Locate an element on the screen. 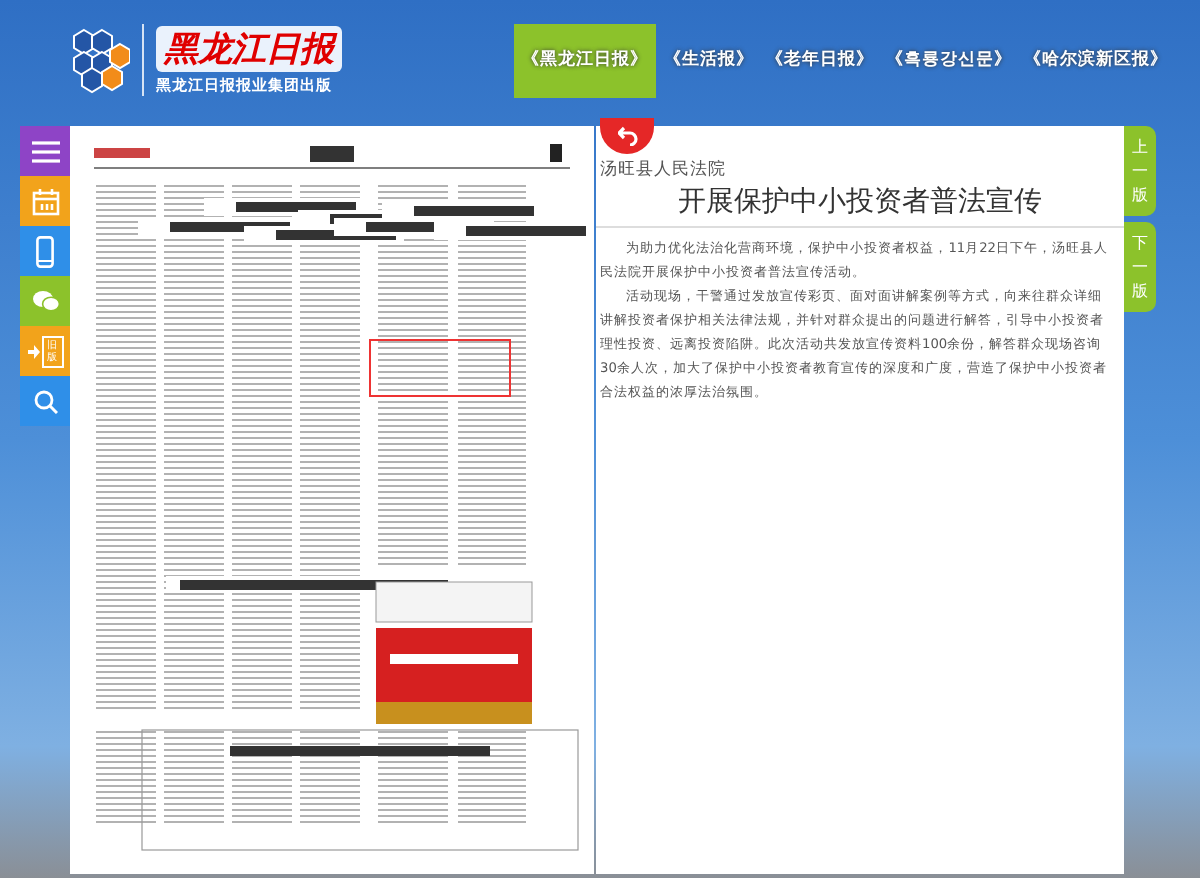  return-arrow-icon is located at coordinates (627, 136).